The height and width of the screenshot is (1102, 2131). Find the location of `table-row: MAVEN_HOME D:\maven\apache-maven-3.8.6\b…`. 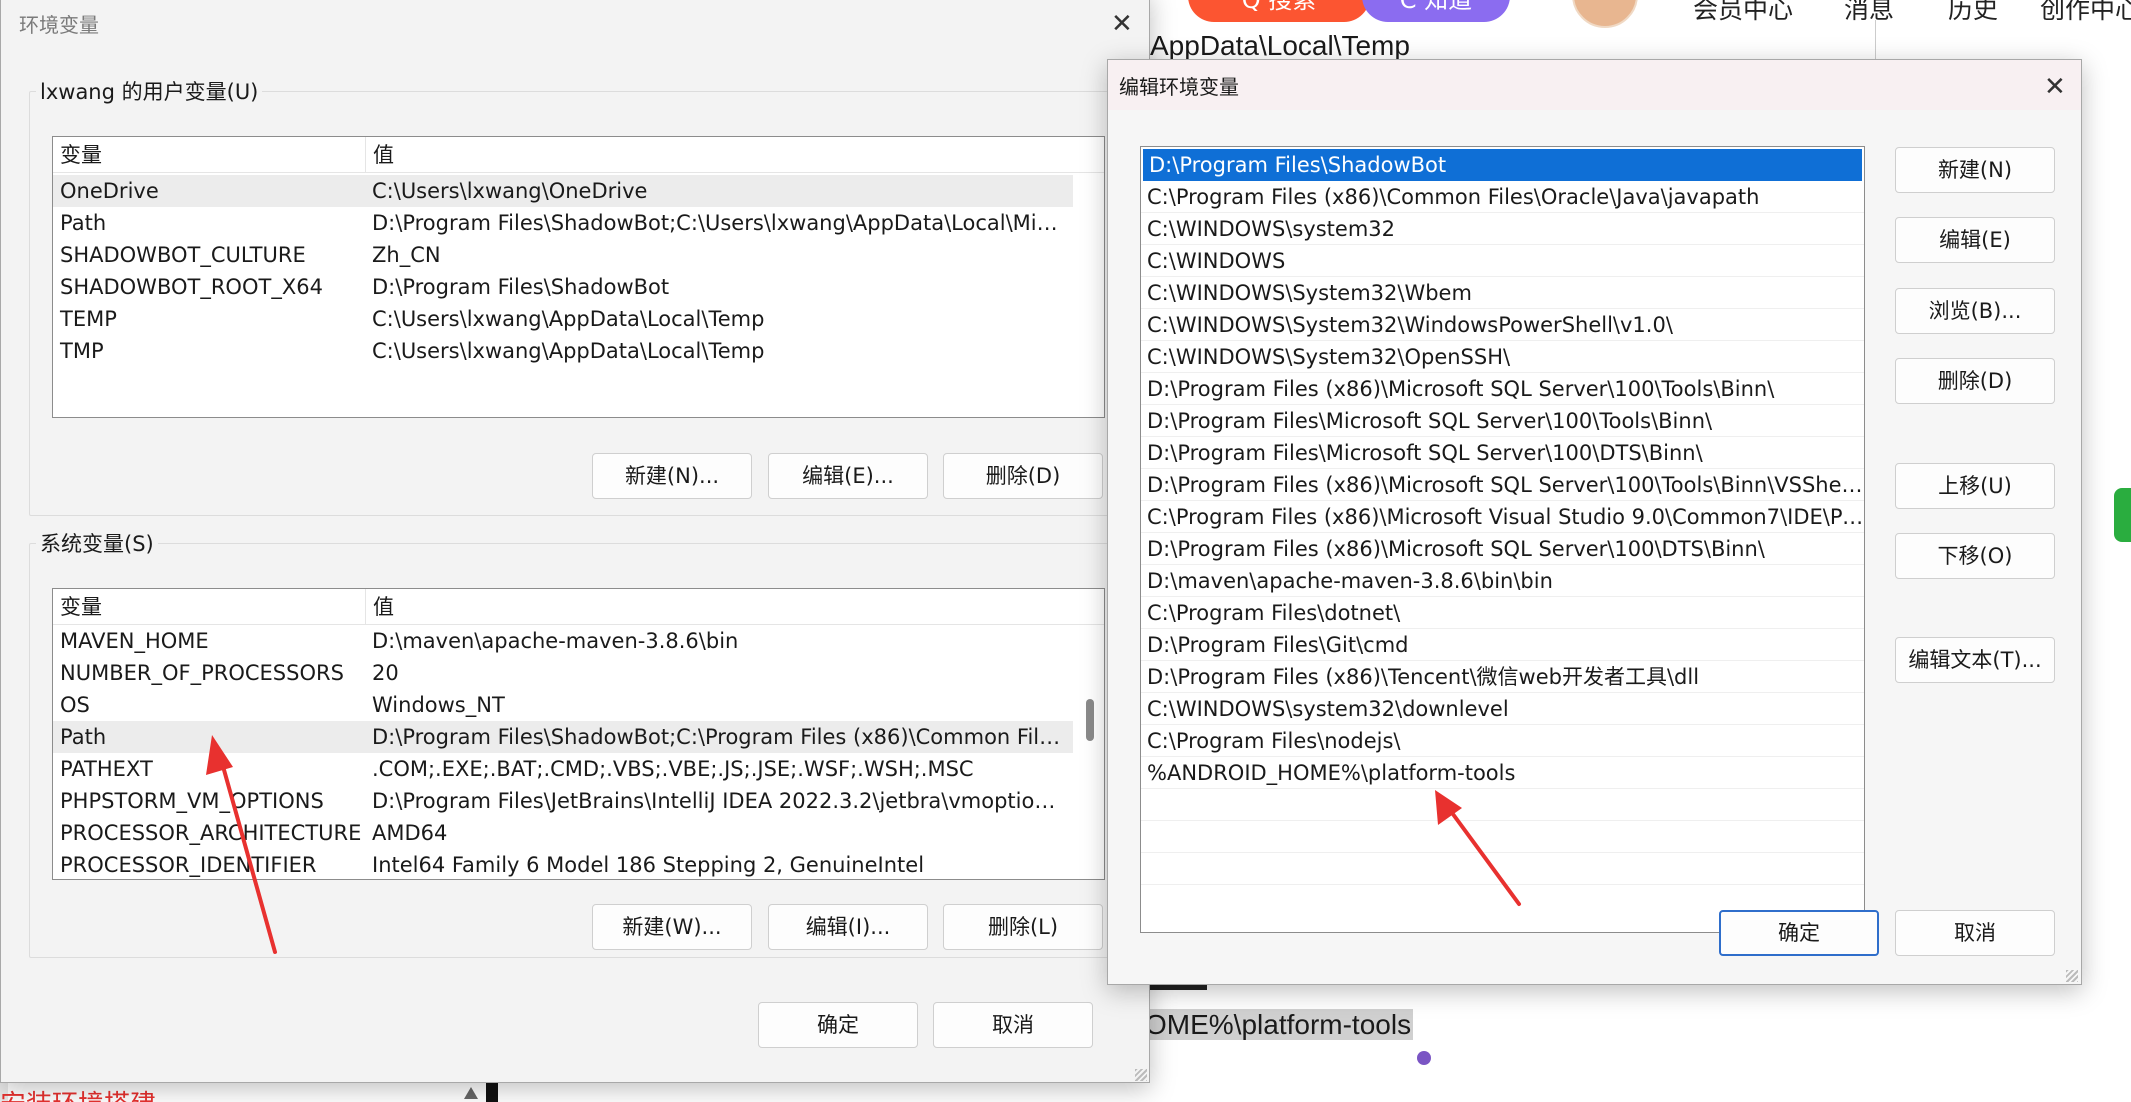

table-row: MAVEN_HOME D:\maven\apache-maven-3.8.6\b… is located at coordinates (563, 641).